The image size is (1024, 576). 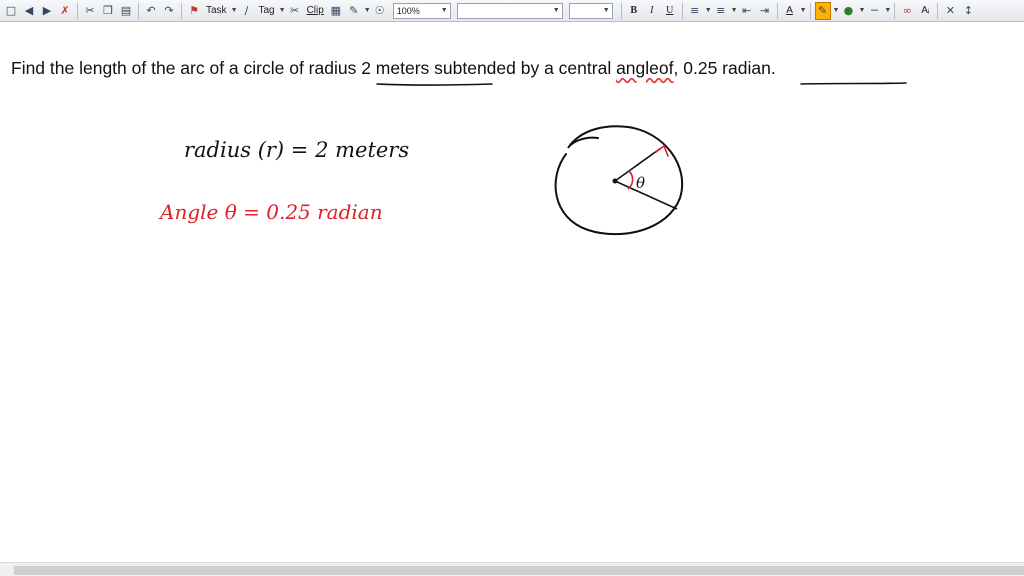 I want to click on handwritten-radius-note: radius (r) = 2 meters, so click(x=296, y=150).